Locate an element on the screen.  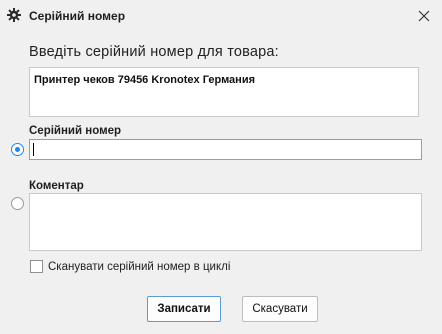
cancel-button: Скасувати is located at coordinates (280, 309).